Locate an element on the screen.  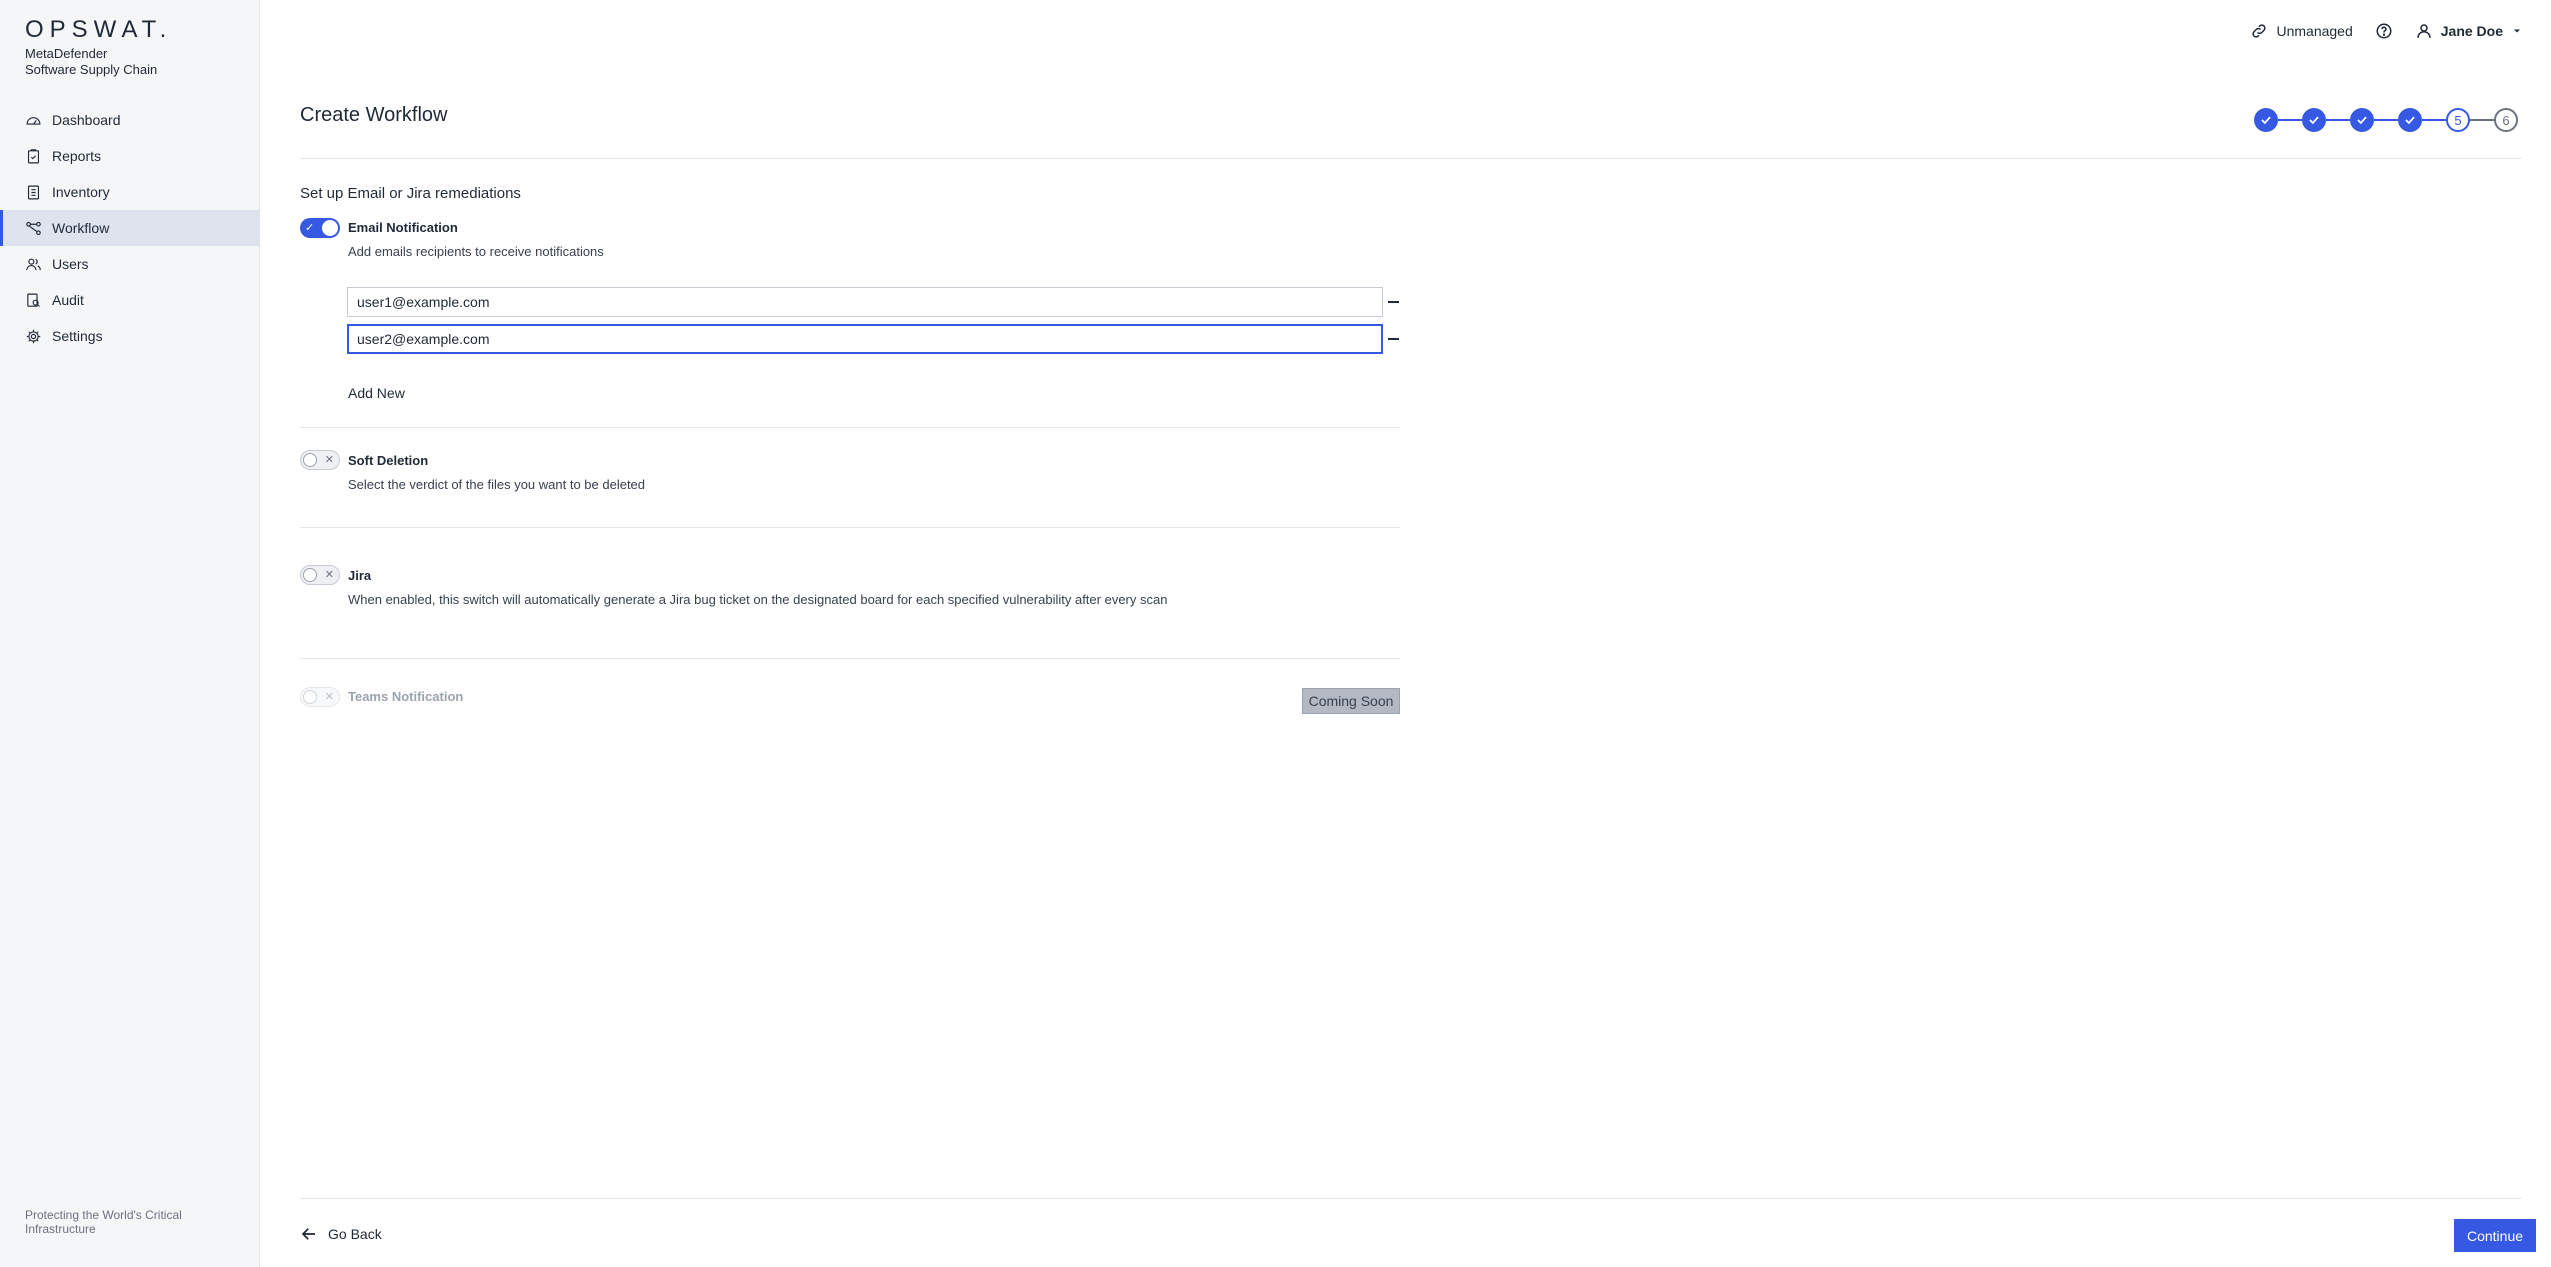
go-back-button: Go Back is located at coordinates (341, 1234).